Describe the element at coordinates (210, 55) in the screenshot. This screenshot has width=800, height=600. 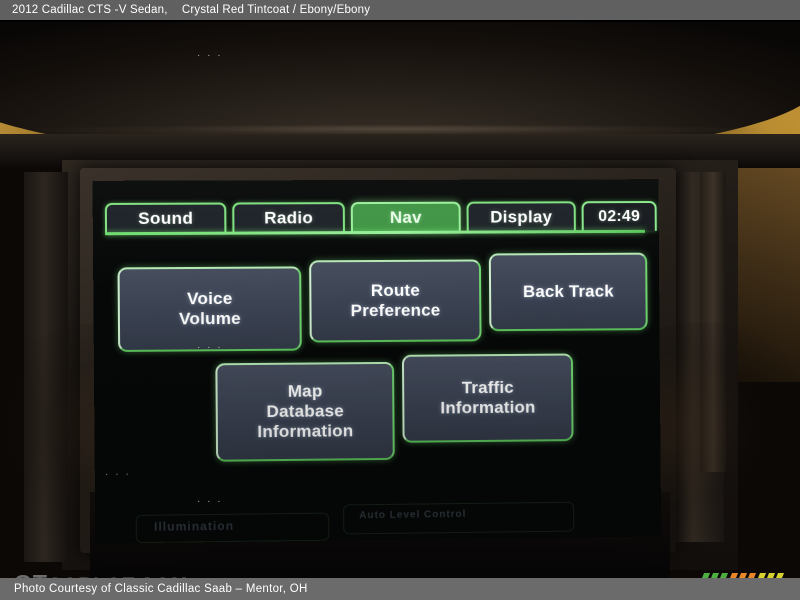
I see `dust-speck-top: · · ·` at that location.